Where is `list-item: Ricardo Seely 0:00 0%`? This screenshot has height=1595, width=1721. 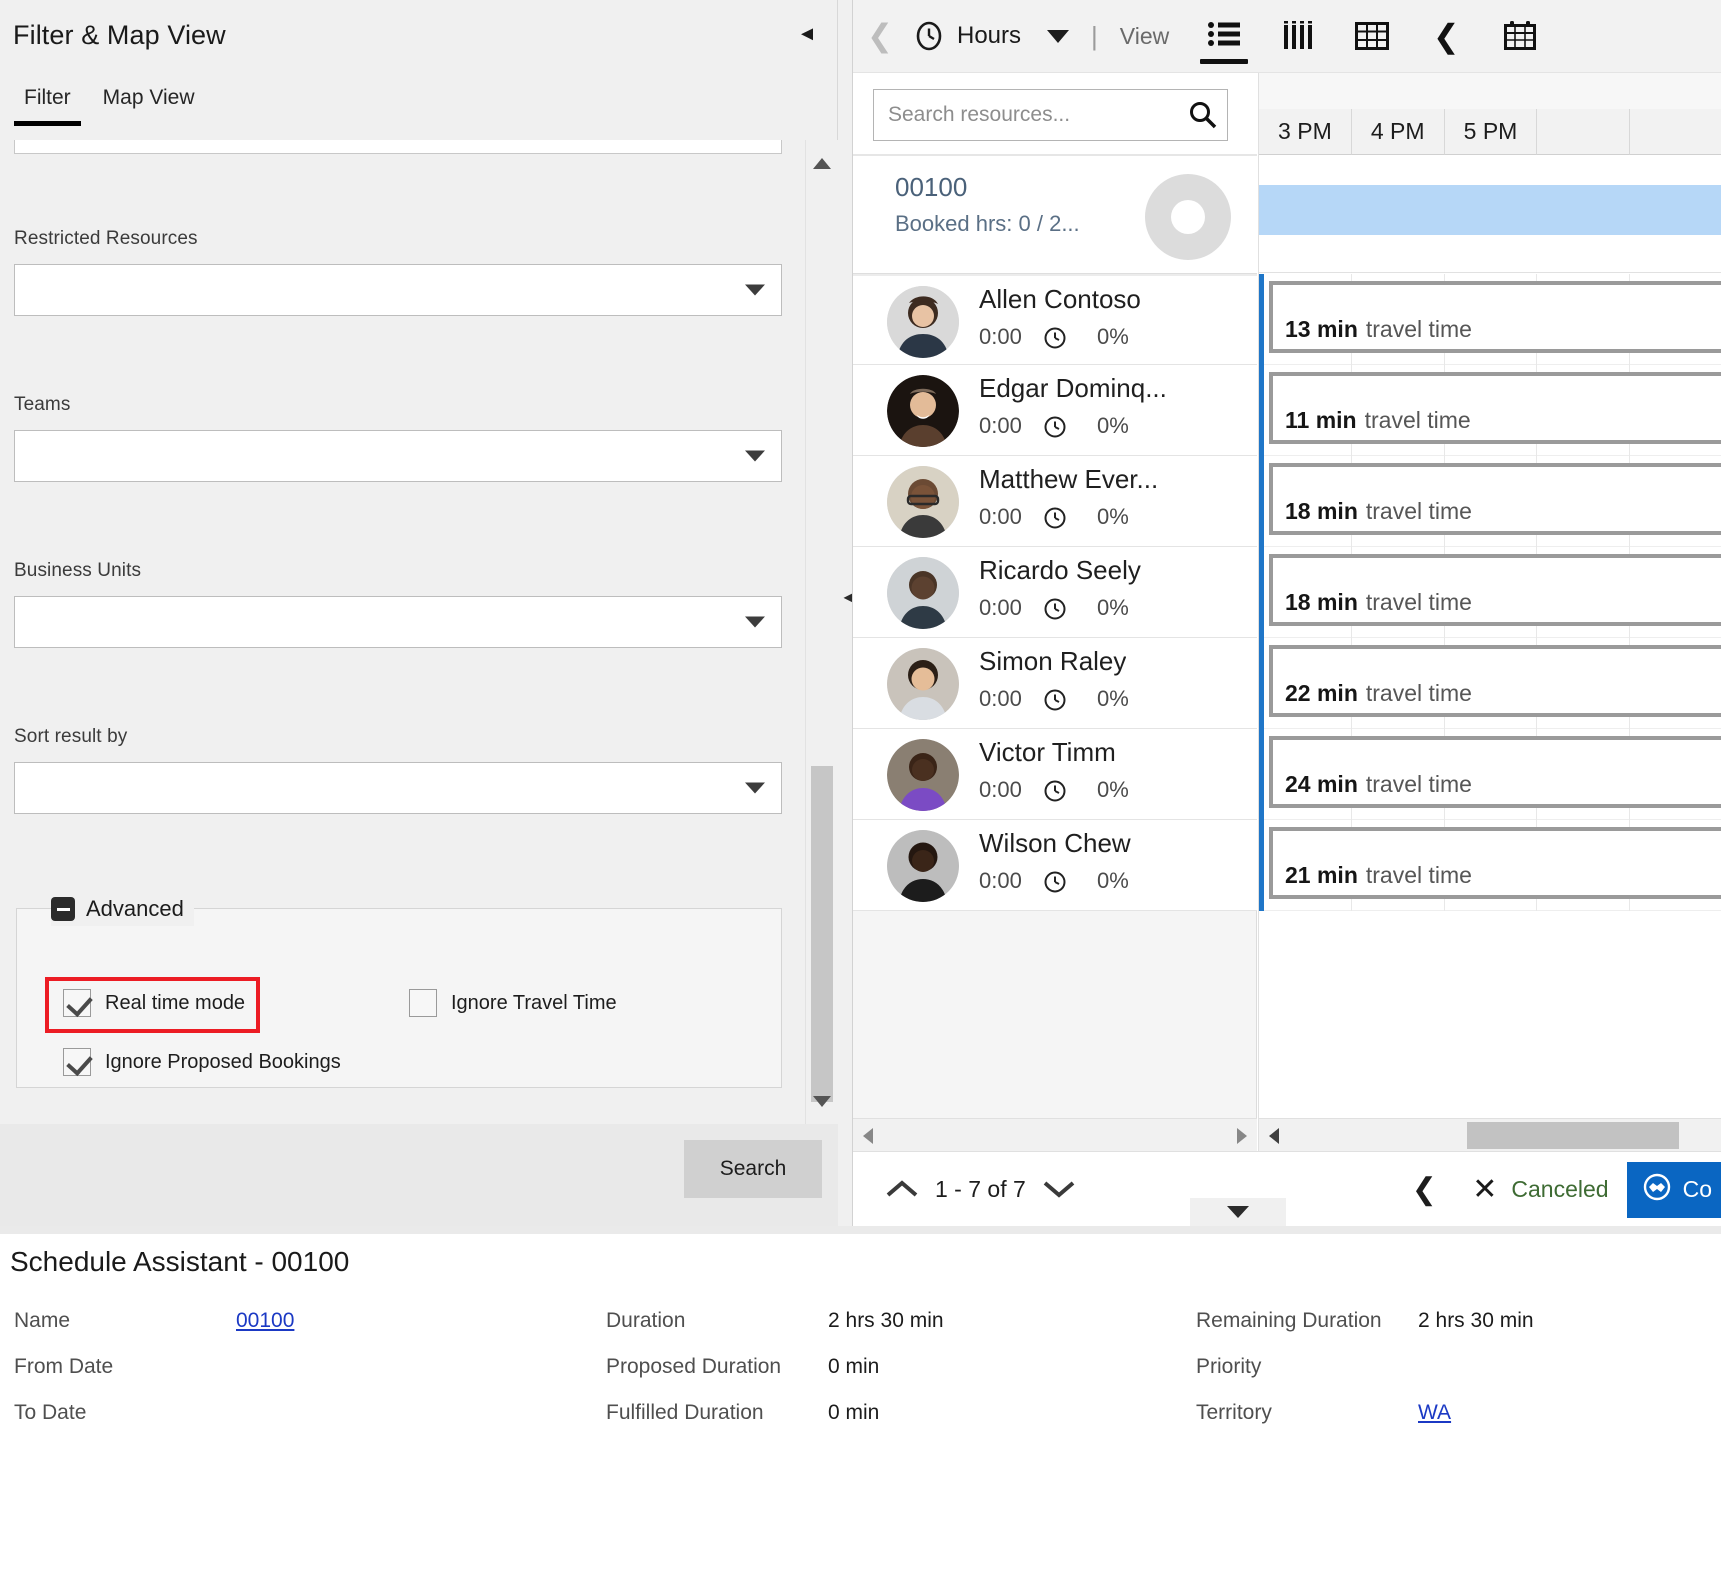 list-item: Ricardo Seely 0:00 0% is located at coordinates (1055, 592).